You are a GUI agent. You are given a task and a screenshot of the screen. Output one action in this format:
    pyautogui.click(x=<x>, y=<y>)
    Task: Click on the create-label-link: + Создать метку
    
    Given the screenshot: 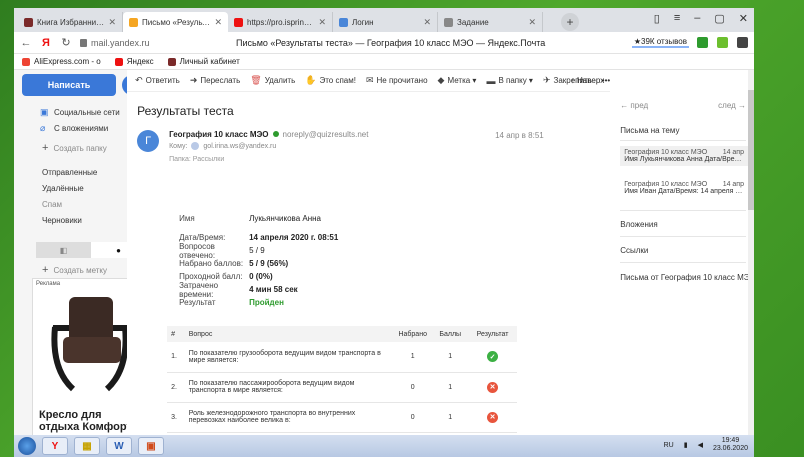 What is the action you would take?
    pyautogui.click(x=60, y=270)
    